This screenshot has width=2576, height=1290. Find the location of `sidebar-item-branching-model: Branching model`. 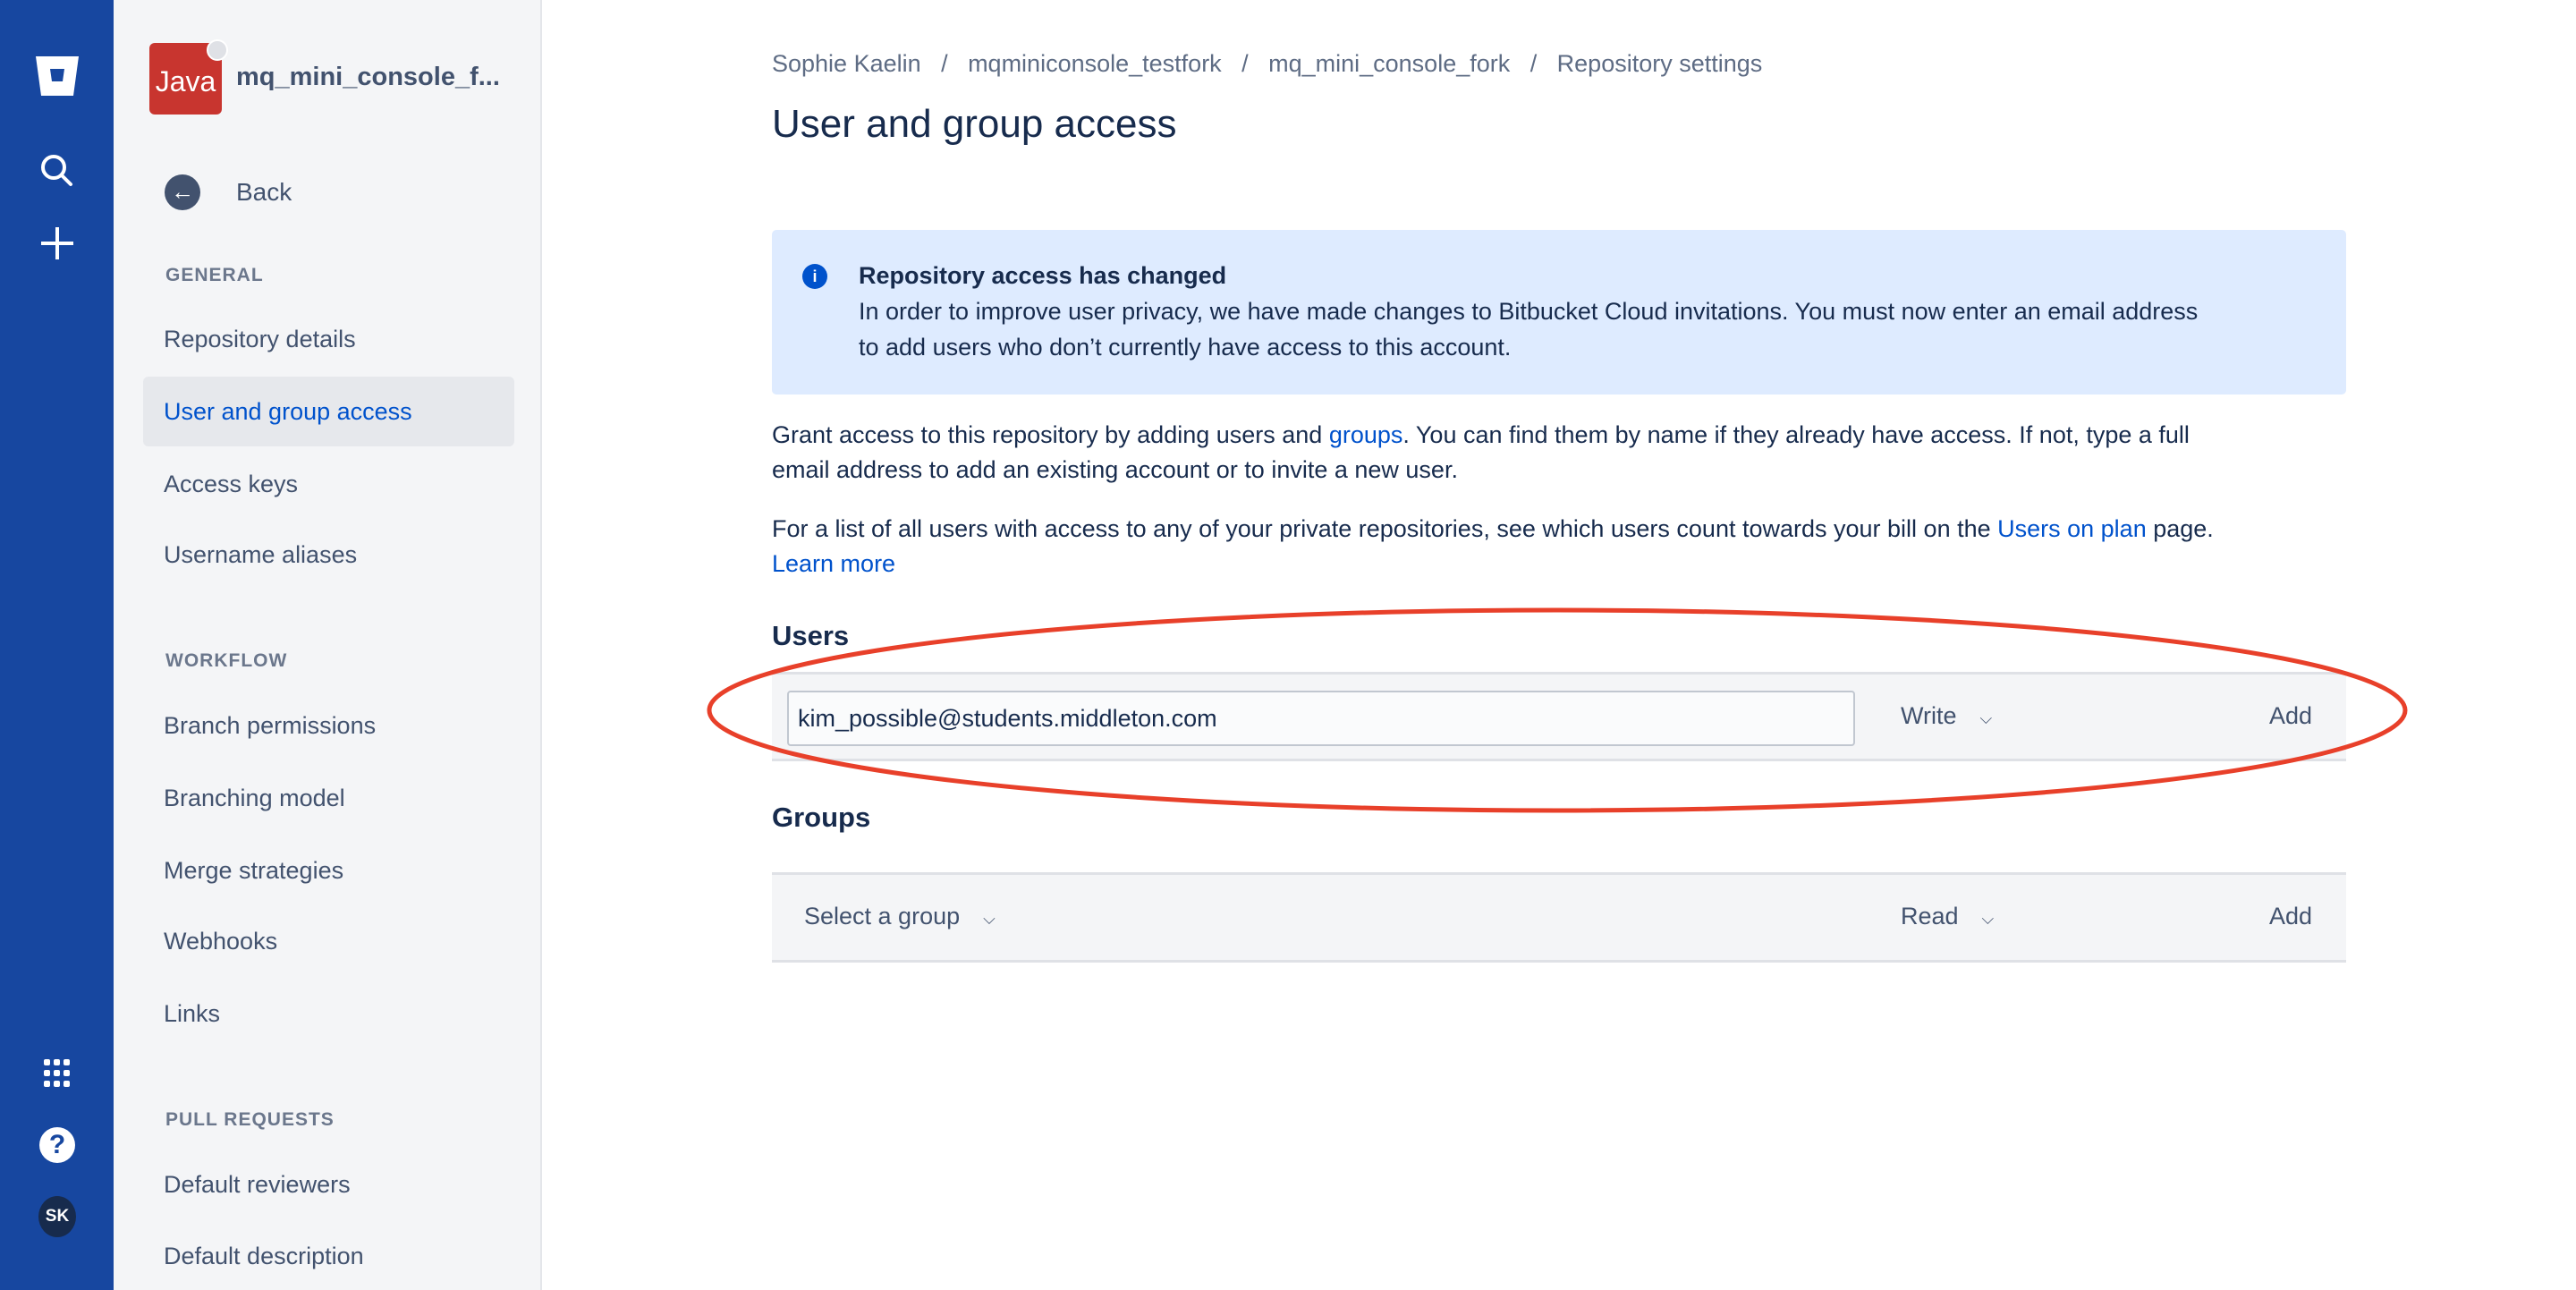

sidebar-item-branching-model: Branching model is located at coordinates (254, 798).